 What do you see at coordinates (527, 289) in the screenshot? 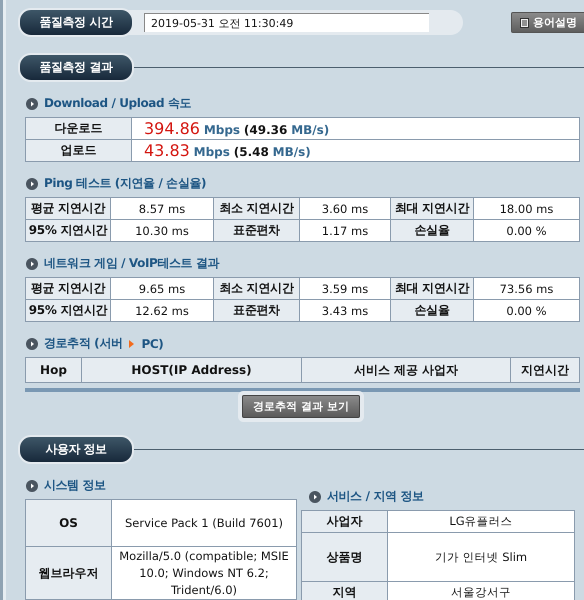
I see `table-cell: 73.56 ms` at bounding box center [527, 289].